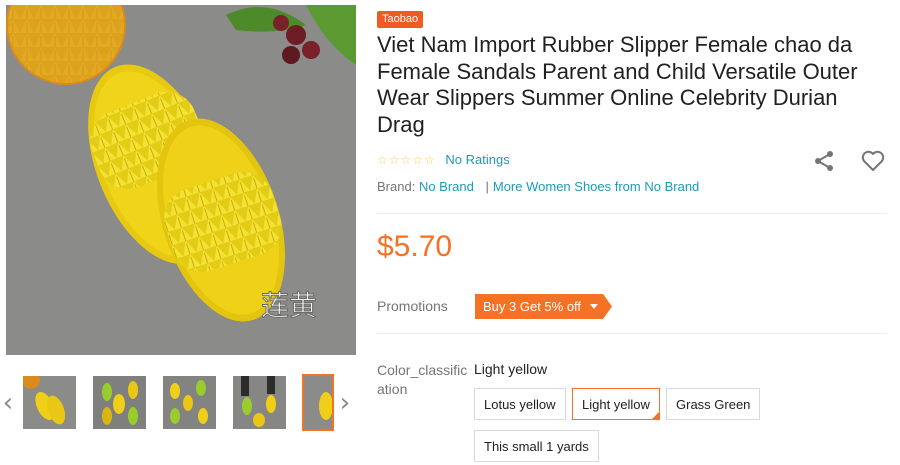 This screenshot has width=900, height=465. What do you see at coordinates (289, 305) in the screenshot?
I see `image-watermark-text: 莲黄` at bounding box center [289, 305].